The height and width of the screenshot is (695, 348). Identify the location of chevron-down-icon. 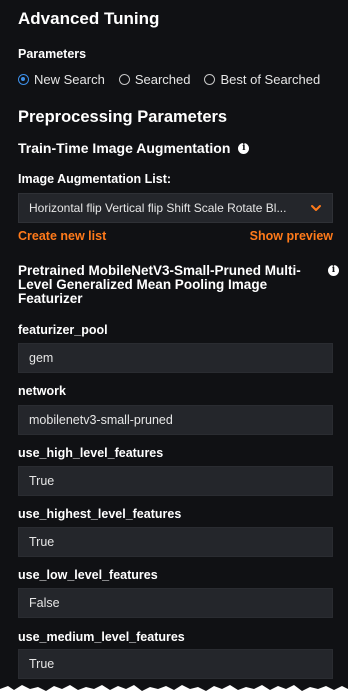
(316, 208).